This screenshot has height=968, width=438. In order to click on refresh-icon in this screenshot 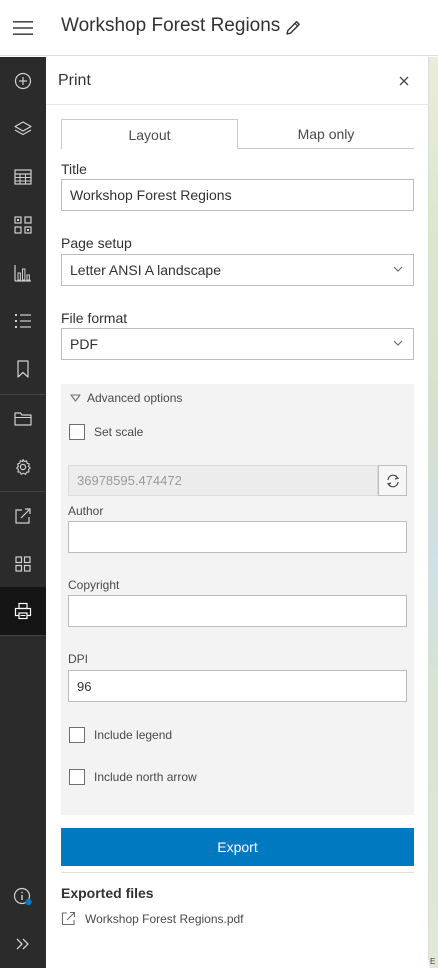, I will do `click(392, 480)`.